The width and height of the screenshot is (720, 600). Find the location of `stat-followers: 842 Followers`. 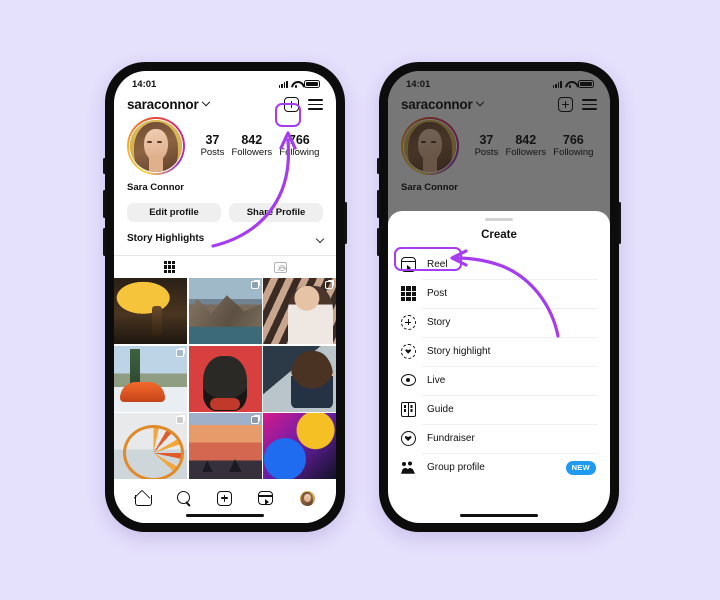

stat-followers: 842 Followers is located at coordinates (251, 146).